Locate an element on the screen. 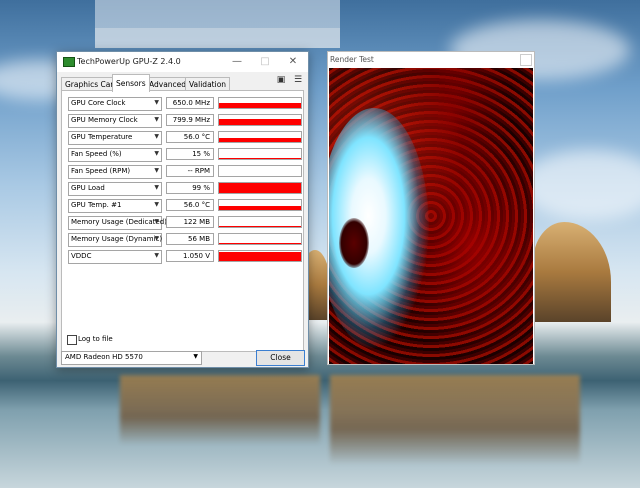  sensor-row: VDDC ▼ 1.050 V is located at coordinates (185, 257).